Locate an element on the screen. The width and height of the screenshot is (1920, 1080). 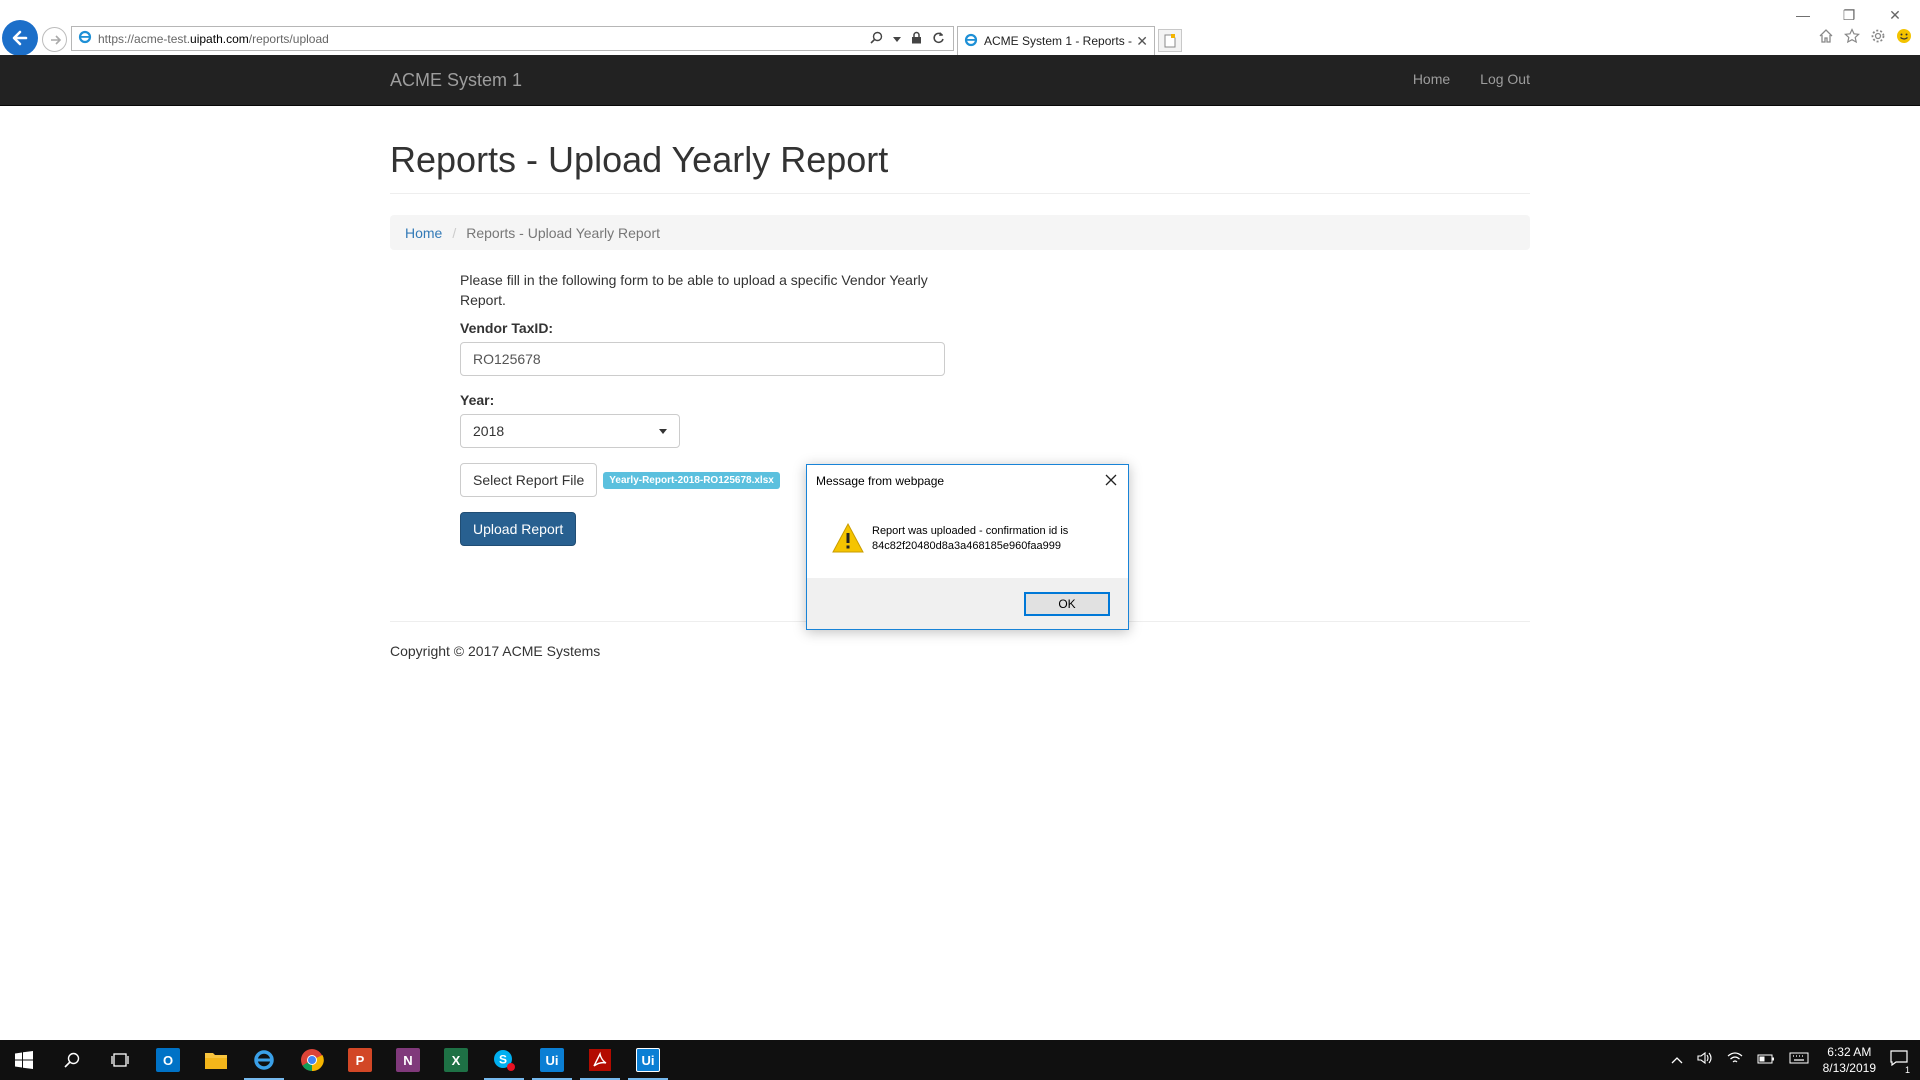
clock-date: 8/13/2019 is located at coordinates (1849, 1068).